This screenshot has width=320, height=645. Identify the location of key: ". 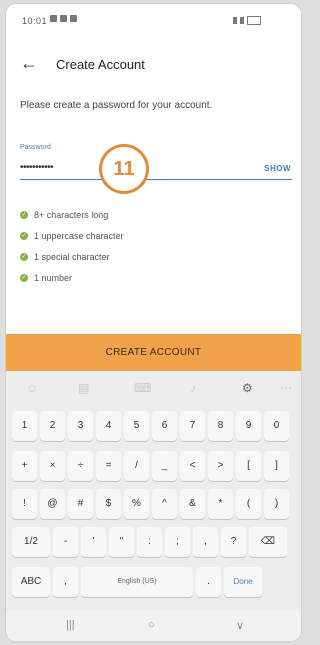
(121, 542).